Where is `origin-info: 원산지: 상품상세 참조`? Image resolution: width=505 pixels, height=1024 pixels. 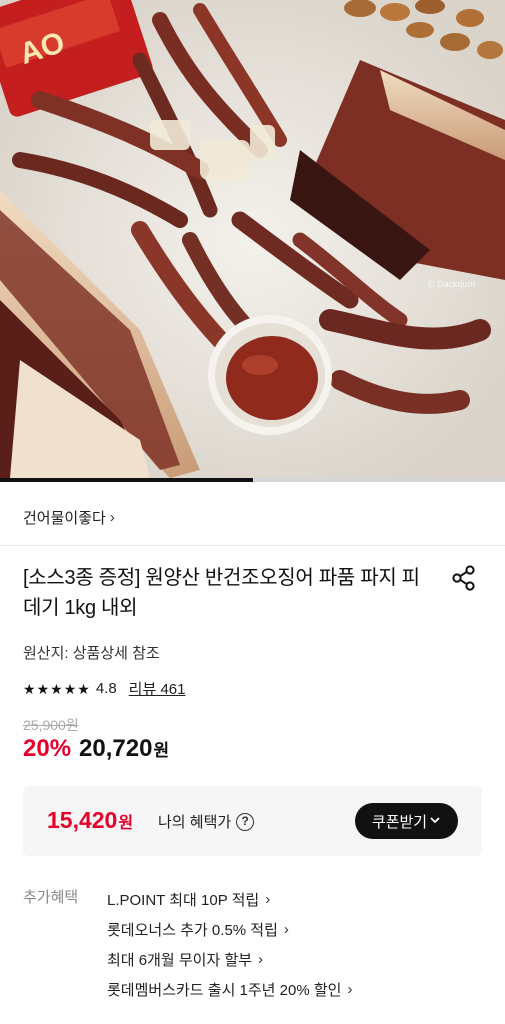 origin-info: 원산지: 상품상세 참조 is located at coordinates (91, 653).